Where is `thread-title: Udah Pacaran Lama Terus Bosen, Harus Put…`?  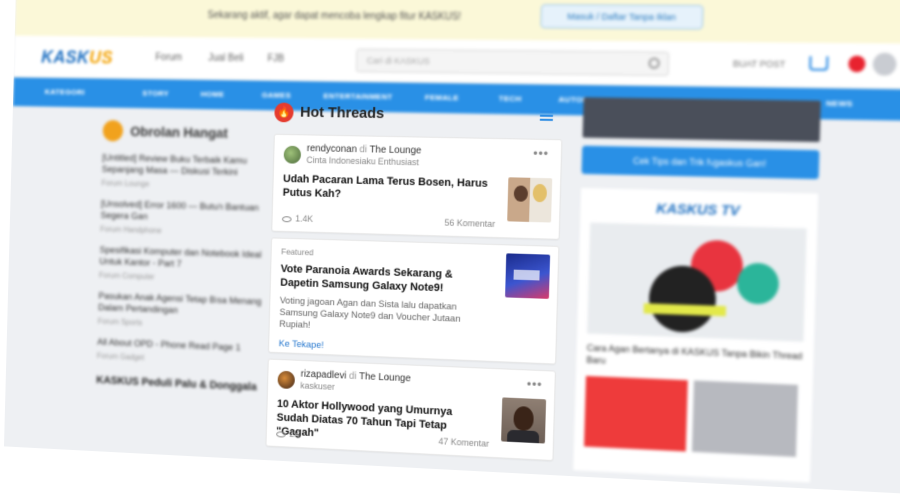
thread-title: Udah Pacaran Lama Terus Bosen, Harus Put… is located at coordinates (387, 188).